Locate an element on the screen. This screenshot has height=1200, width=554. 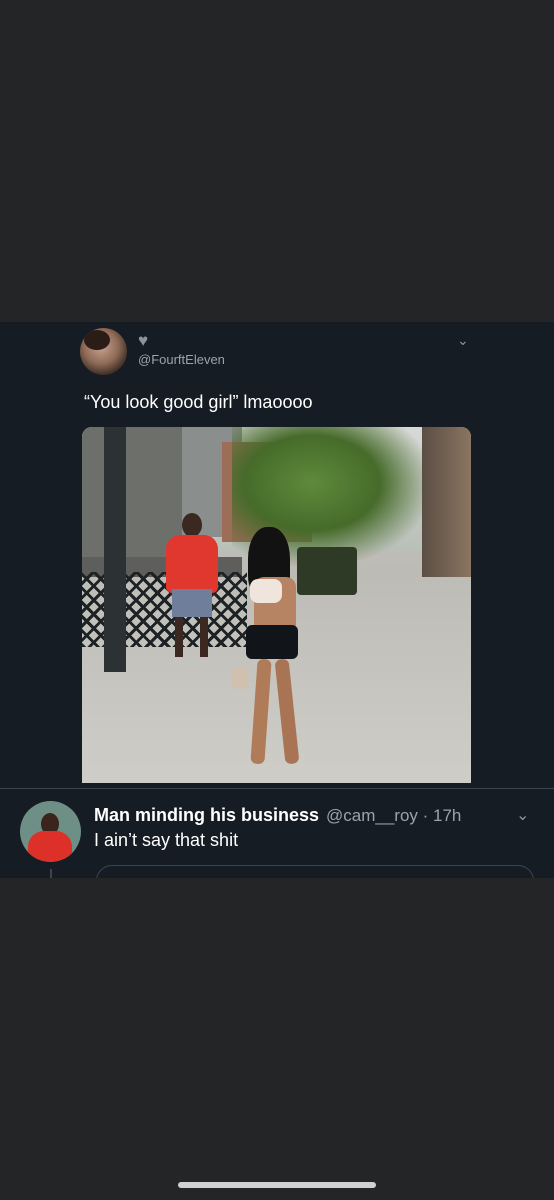
reply-text: I ain’t say that shit is located at coordinates (166, 840).